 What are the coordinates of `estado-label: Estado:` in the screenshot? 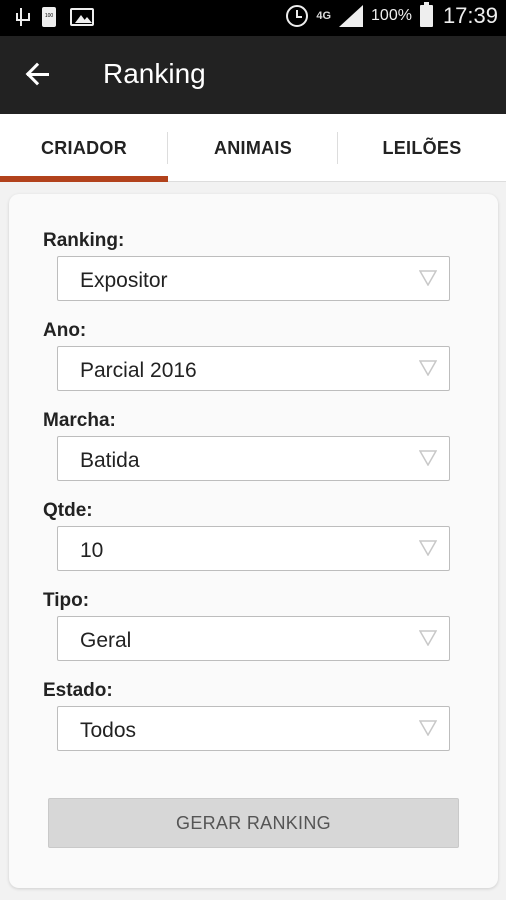 It's located at (78, 690).